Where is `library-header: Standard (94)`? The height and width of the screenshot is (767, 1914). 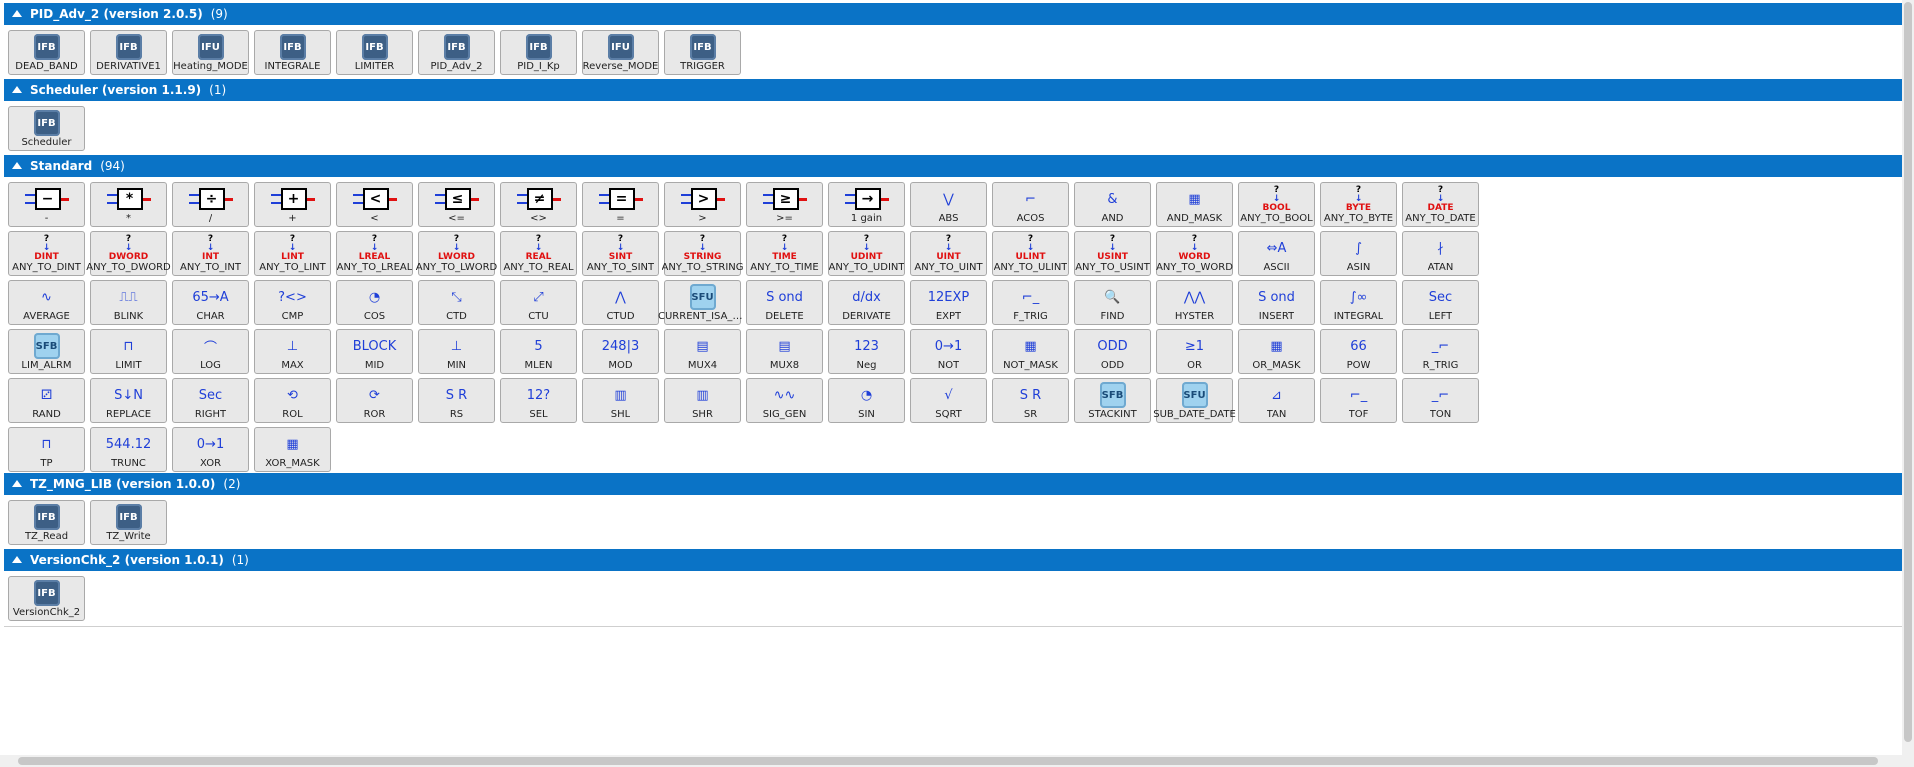 library-header: Standard (94) is located at coordinates (953, 166).